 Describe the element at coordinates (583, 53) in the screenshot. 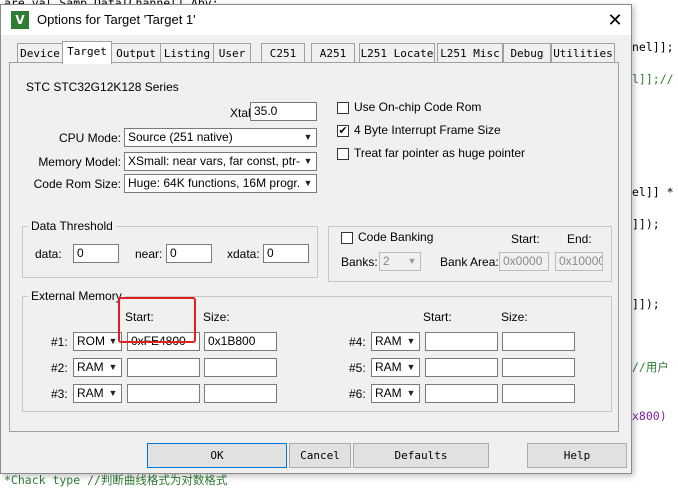

I see `tab-utilities: Utilities` at that location.